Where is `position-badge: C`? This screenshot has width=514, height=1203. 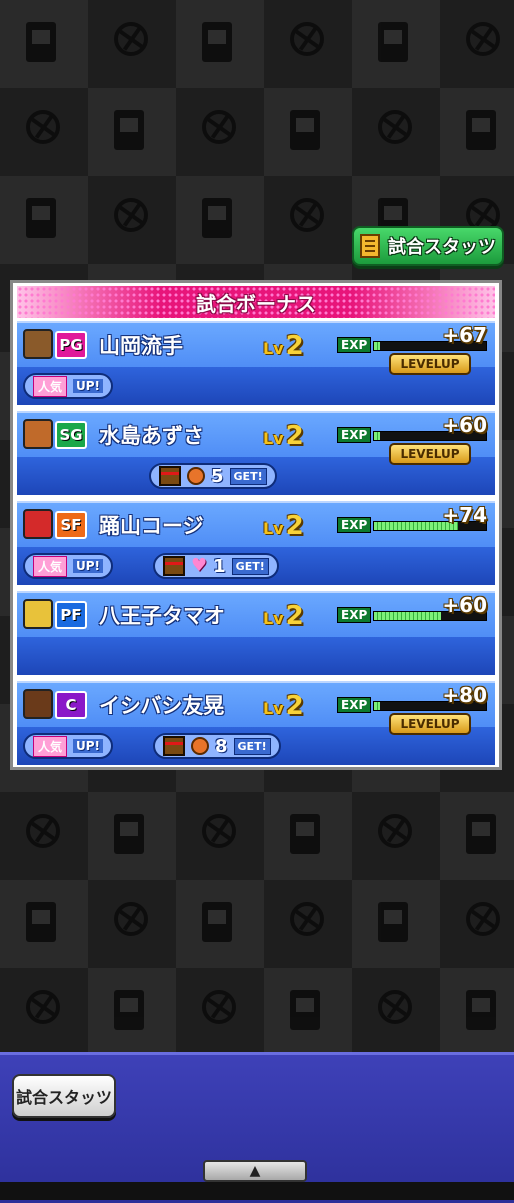 position-badge: C is located at coordinates (71, 705).